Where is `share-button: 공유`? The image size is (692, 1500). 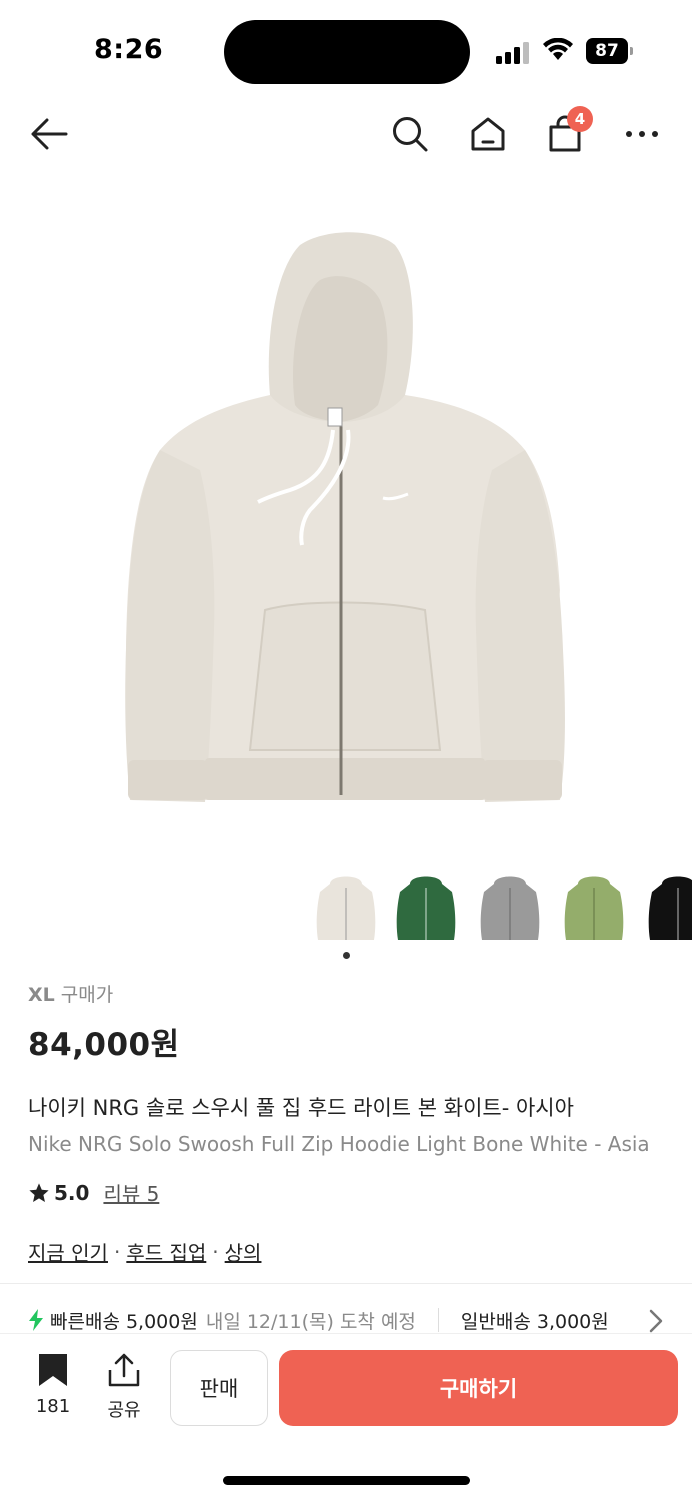 share-button: 공유 is located at coordinates (124, 1387).